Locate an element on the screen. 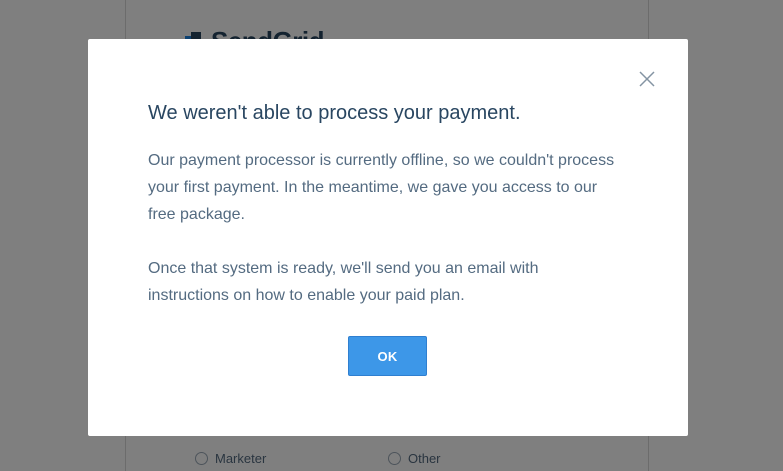 Image resolution: width=783 pixels, height=471 pixels. ok-button: OK is located at coordinates (387, 356).